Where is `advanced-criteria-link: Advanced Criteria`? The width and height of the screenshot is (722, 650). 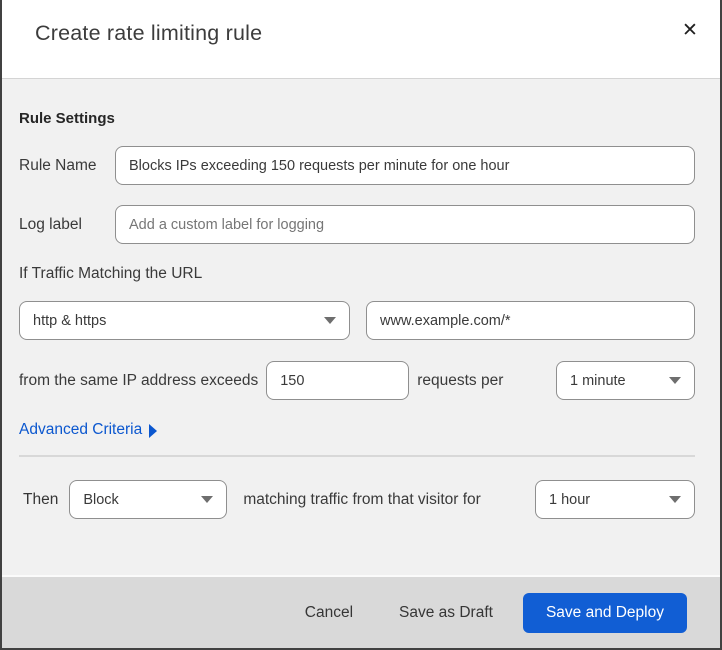 advanced-criteria-link: Advanced Criteria is located at coordinates (88, 430).